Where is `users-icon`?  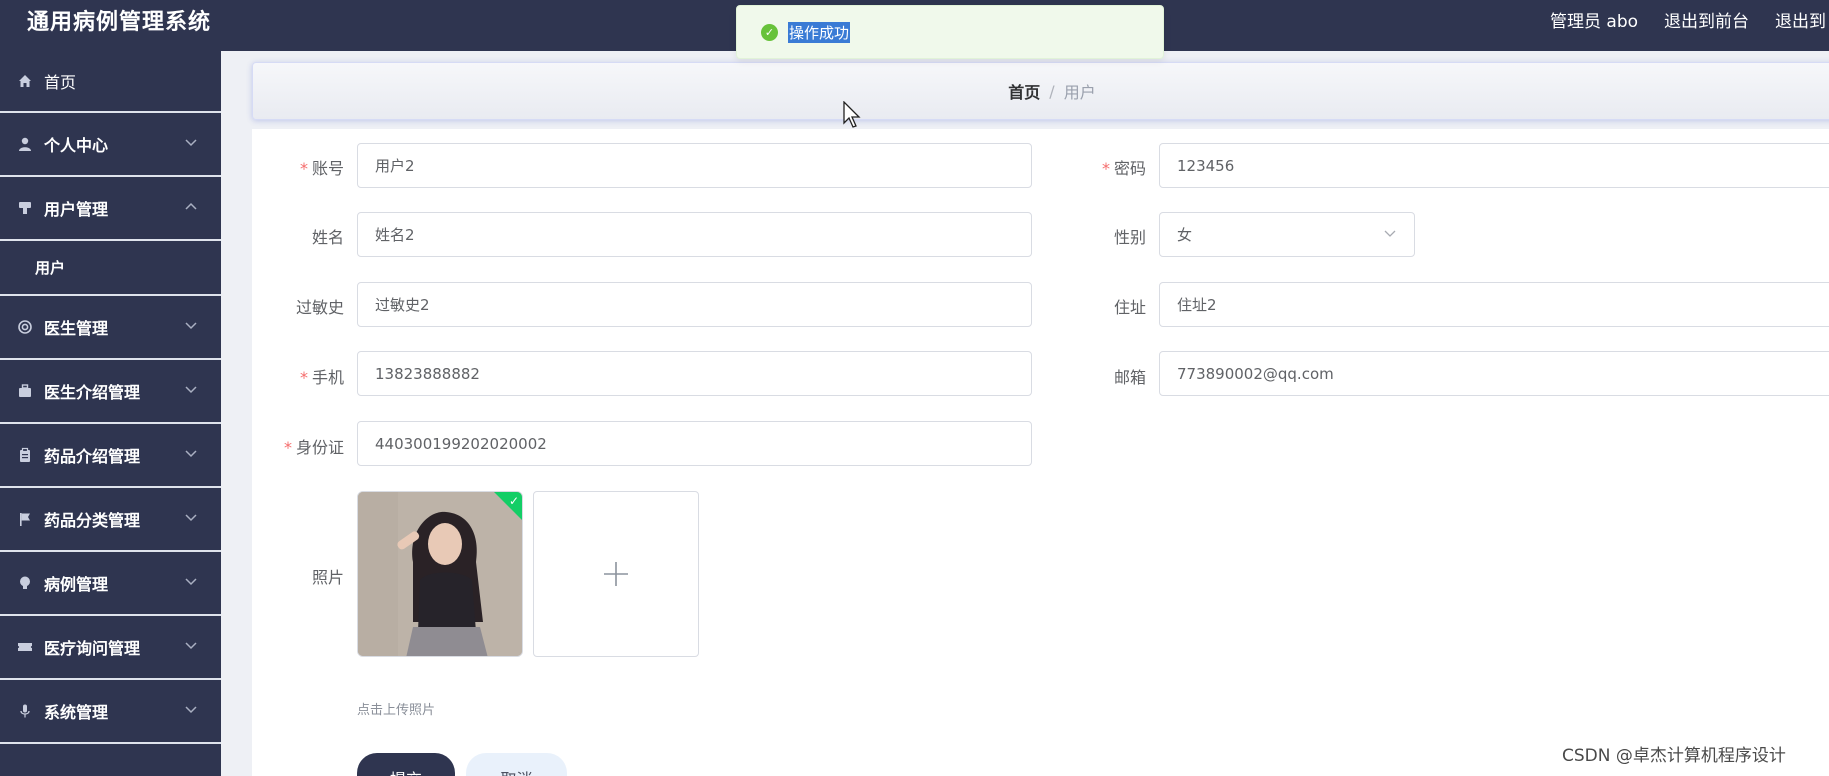 users-icon is located at coordinates (25, 208).